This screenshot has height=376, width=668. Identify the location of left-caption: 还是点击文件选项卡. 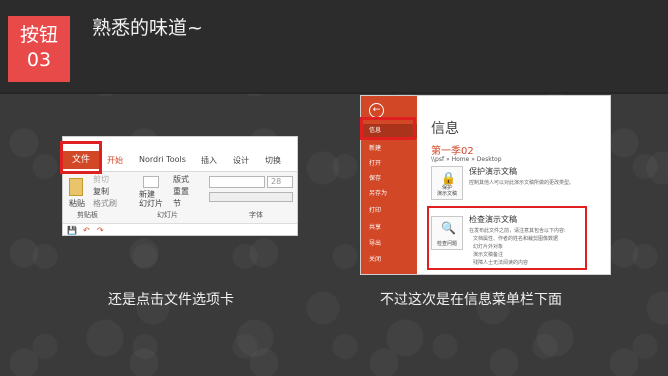
(171, 300).